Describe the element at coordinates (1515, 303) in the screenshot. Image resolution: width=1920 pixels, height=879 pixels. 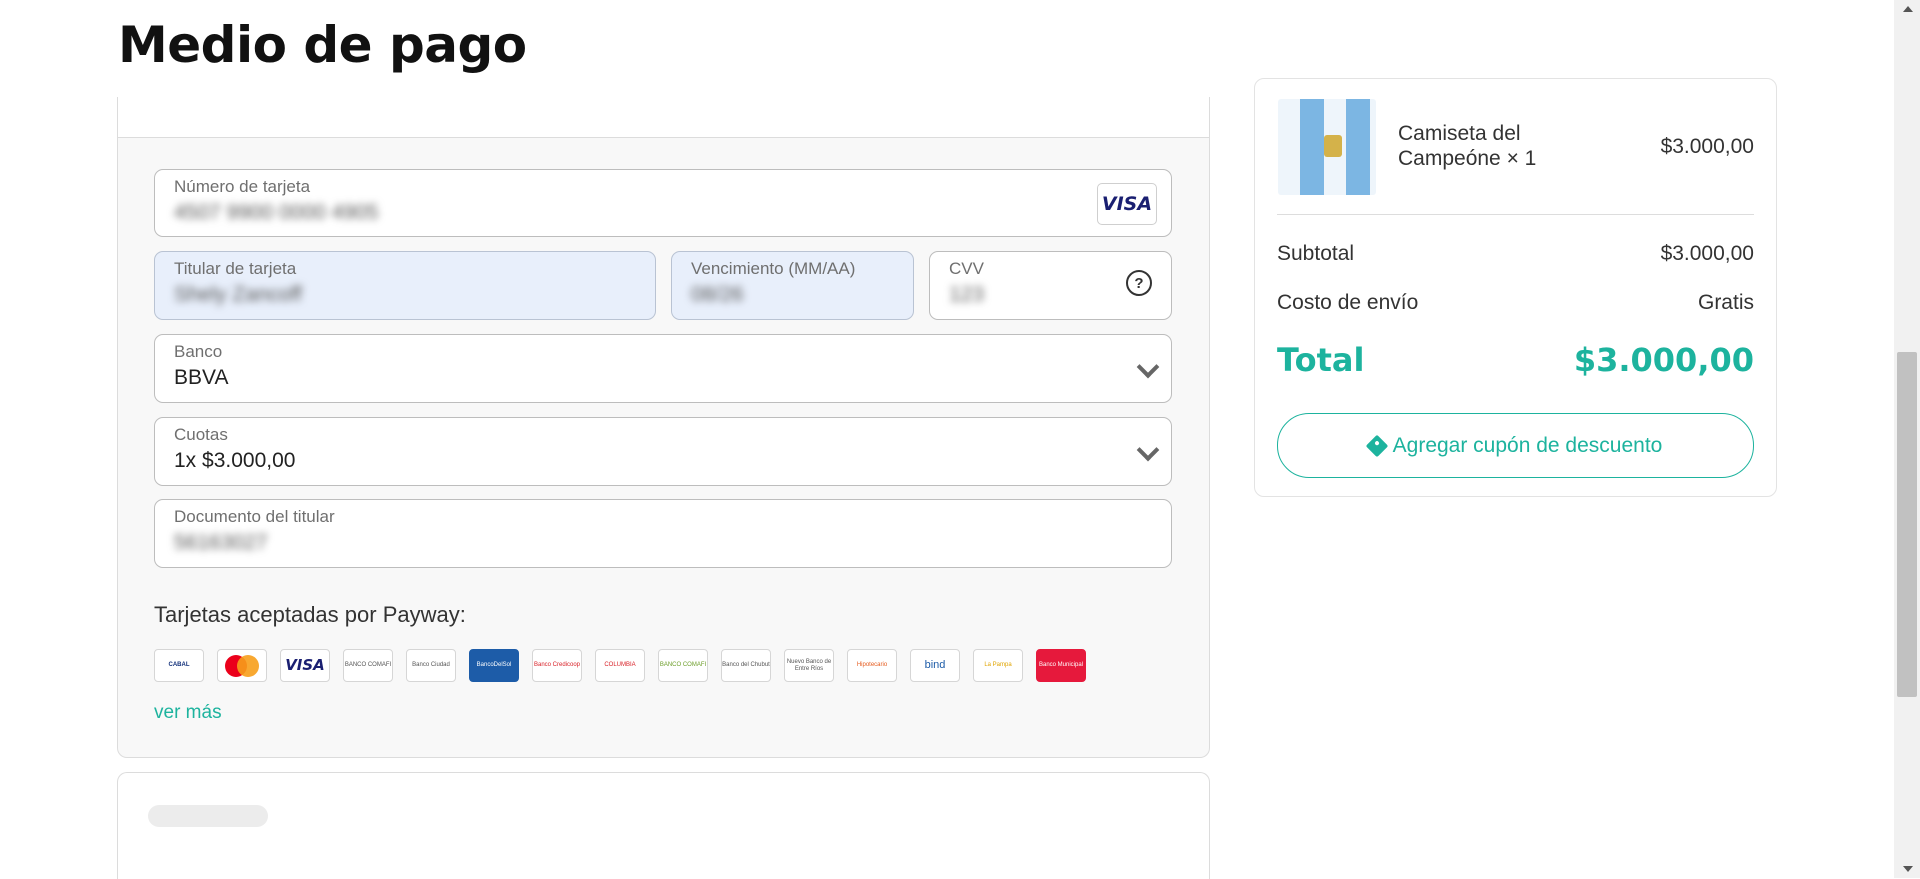
I see `shipping-row: Costo de envío Gratis` at that location.